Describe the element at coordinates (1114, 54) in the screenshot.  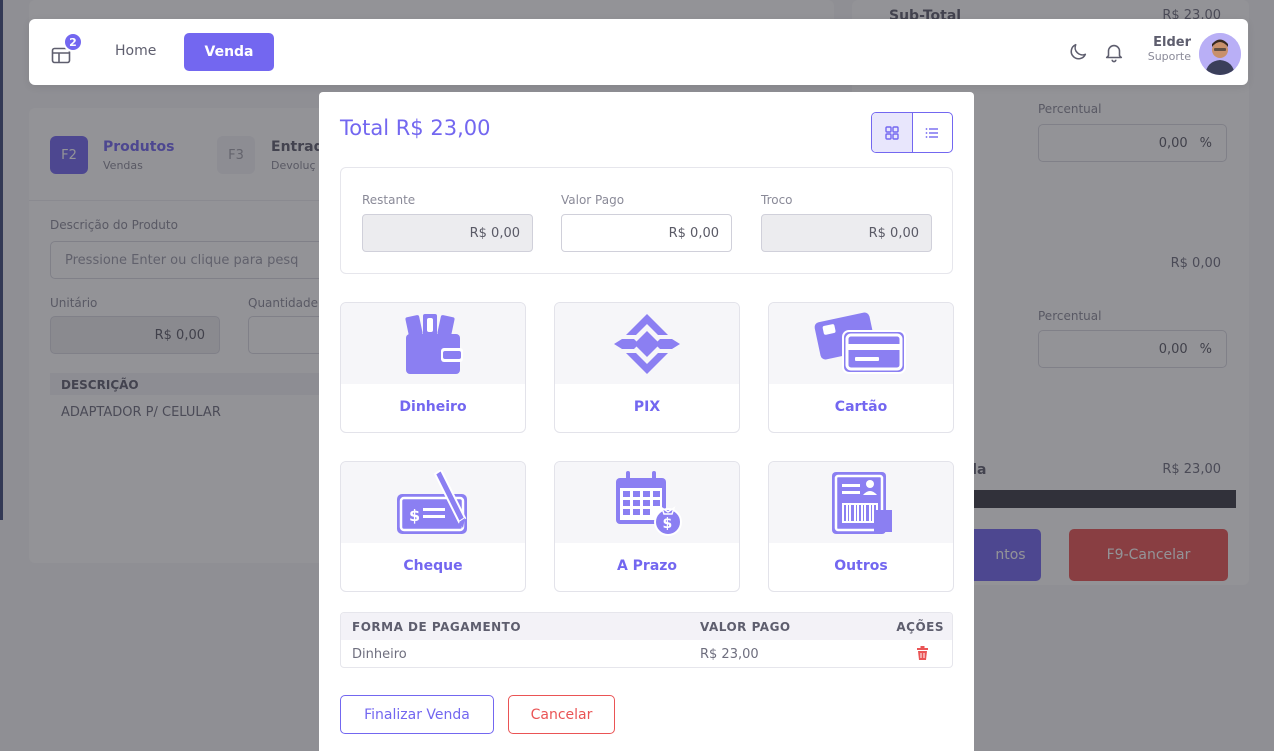
I see `bell-icon` at that location.